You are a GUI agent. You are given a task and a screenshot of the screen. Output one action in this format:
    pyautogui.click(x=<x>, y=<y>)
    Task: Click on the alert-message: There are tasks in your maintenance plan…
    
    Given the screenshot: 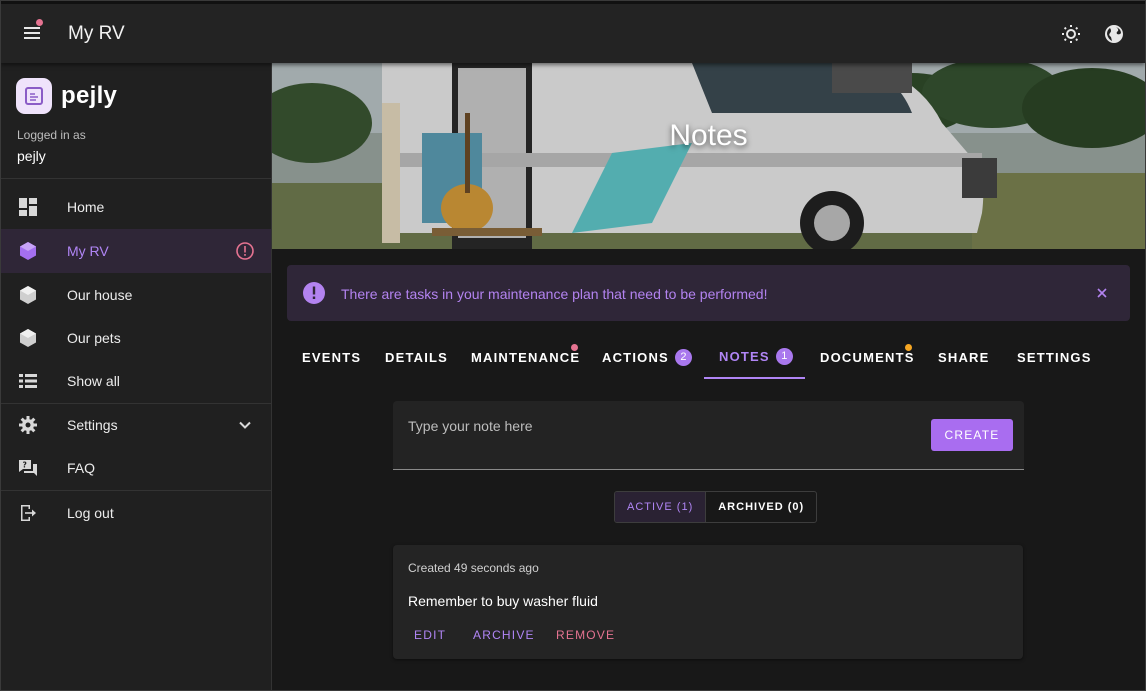 What is the action you would take?
    pyautogui.click(x=554, y=294)
    